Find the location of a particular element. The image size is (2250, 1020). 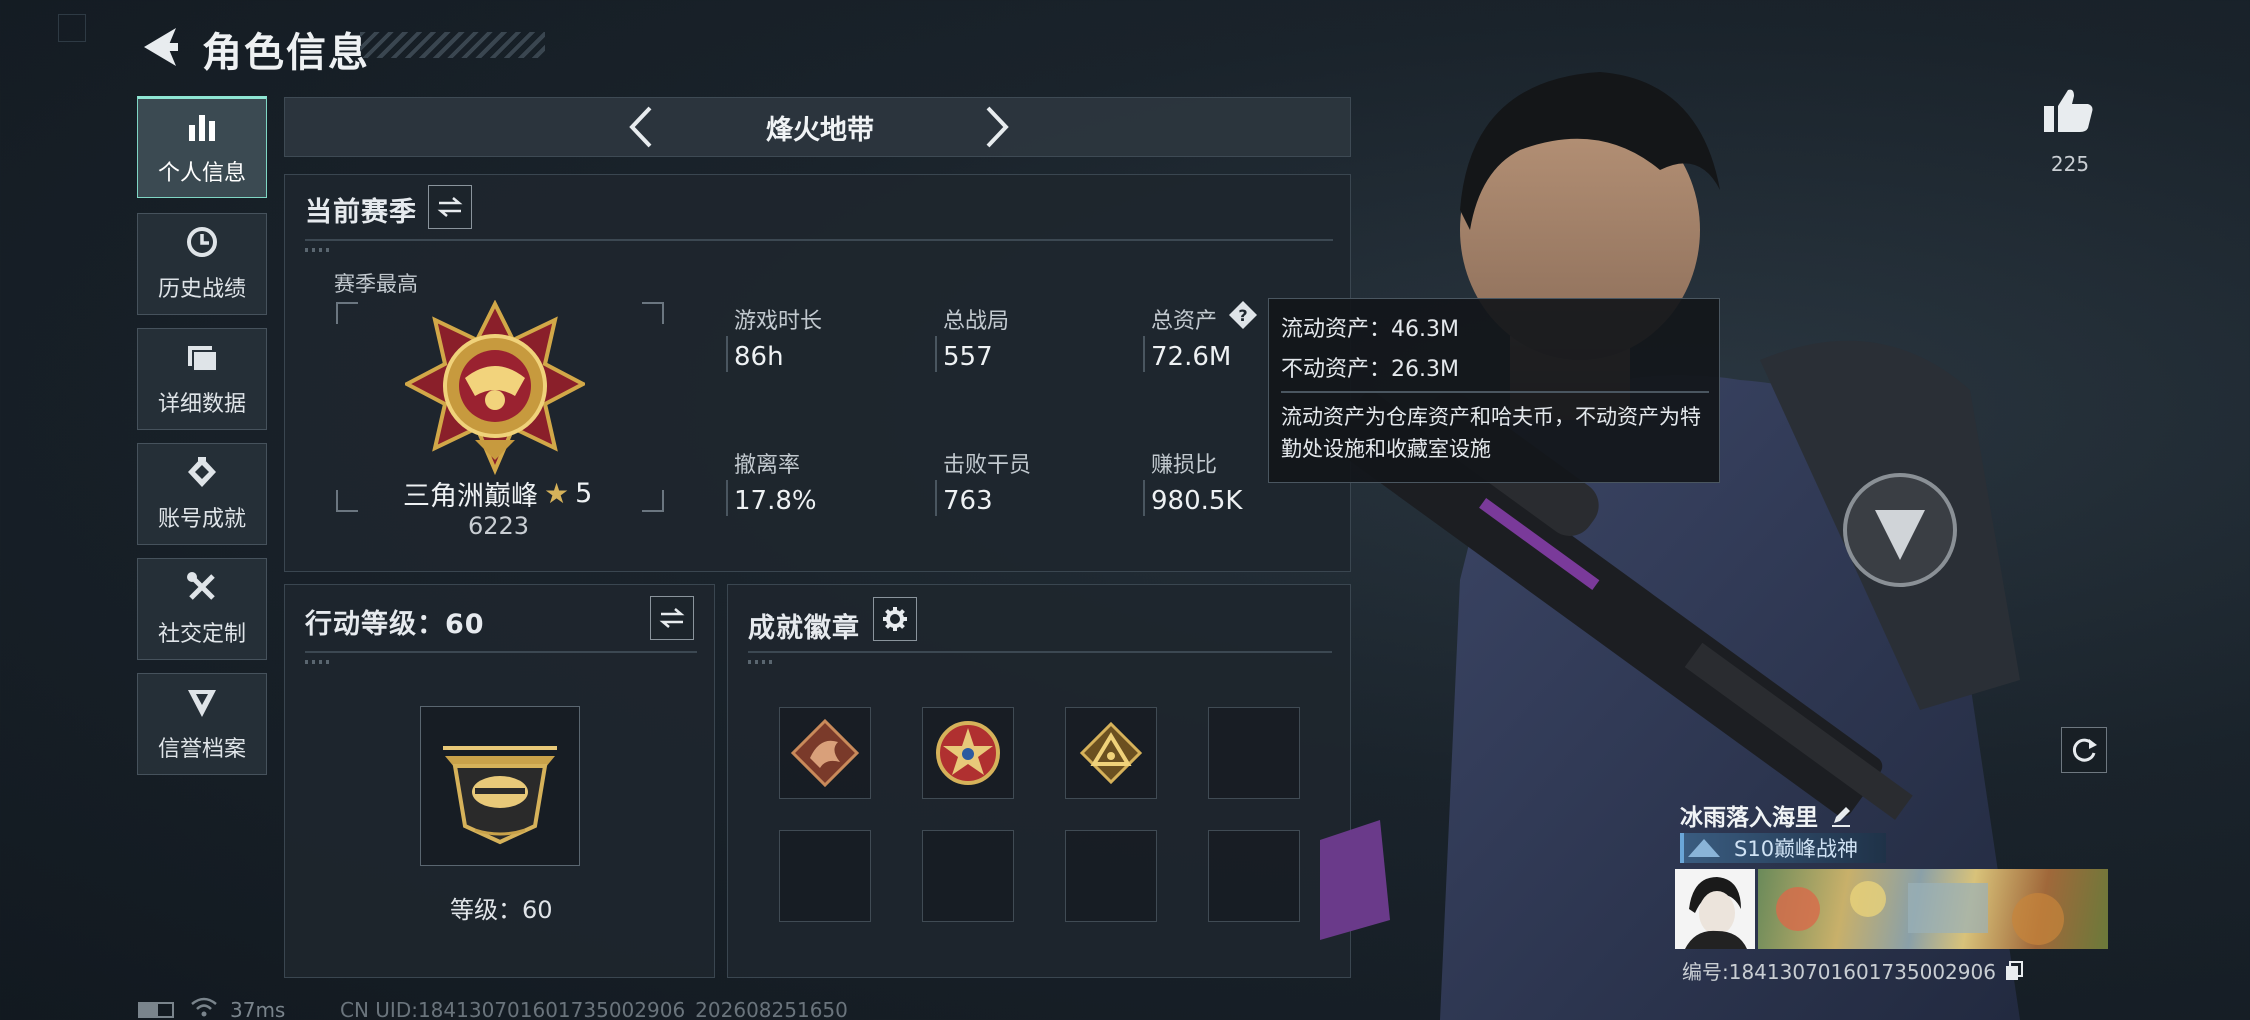

sidebar-item-personal-info: 个人信息 is located at coordinates (202, 147).